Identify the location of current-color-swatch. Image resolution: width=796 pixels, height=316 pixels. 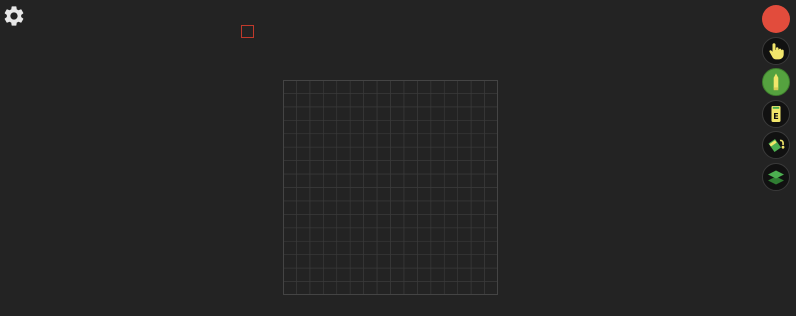
(776, 19).